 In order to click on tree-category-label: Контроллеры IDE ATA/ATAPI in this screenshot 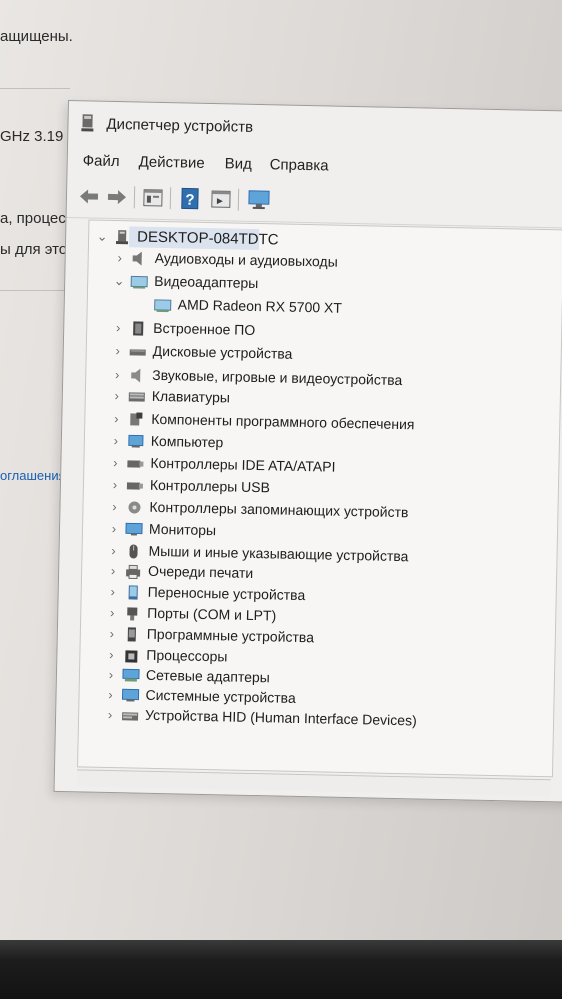, I will do `click(243, 464)`.